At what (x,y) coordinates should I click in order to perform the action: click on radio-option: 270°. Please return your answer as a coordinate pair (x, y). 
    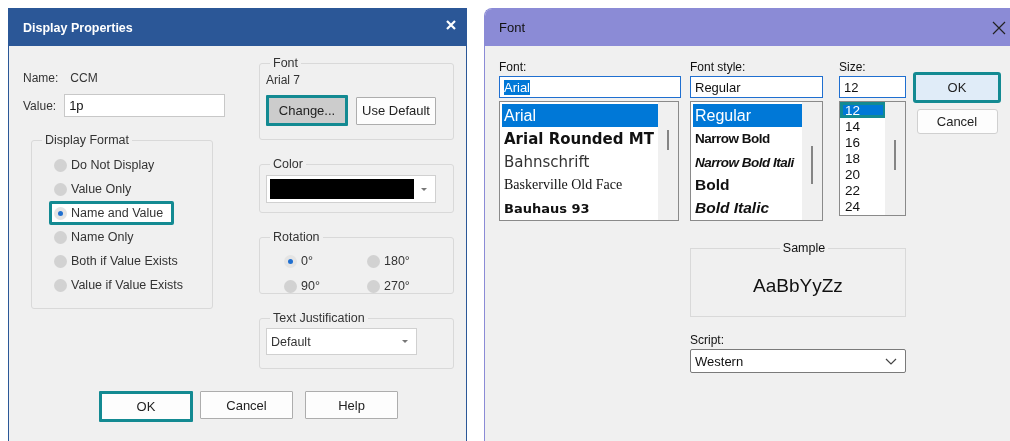
    Looking at the image, I should click on (391, 286).